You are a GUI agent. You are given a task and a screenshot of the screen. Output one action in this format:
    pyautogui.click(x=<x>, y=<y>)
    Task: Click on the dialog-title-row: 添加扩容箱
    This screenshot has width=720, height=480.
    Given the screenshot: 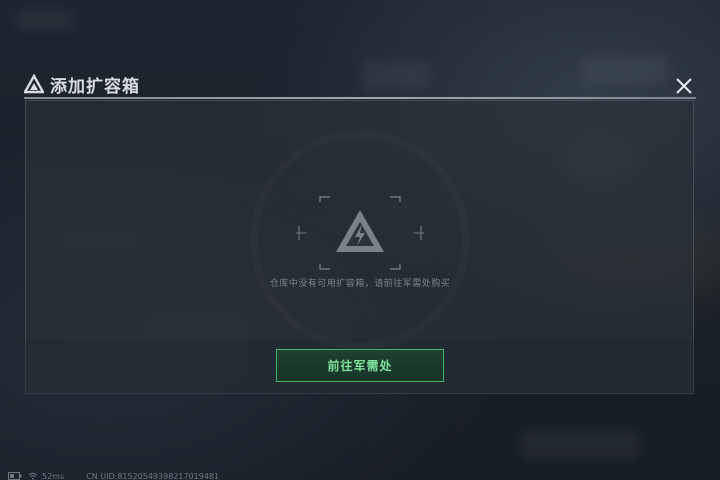 What is the action you would take?
    pyautogui.click(x=81, y=84)
    